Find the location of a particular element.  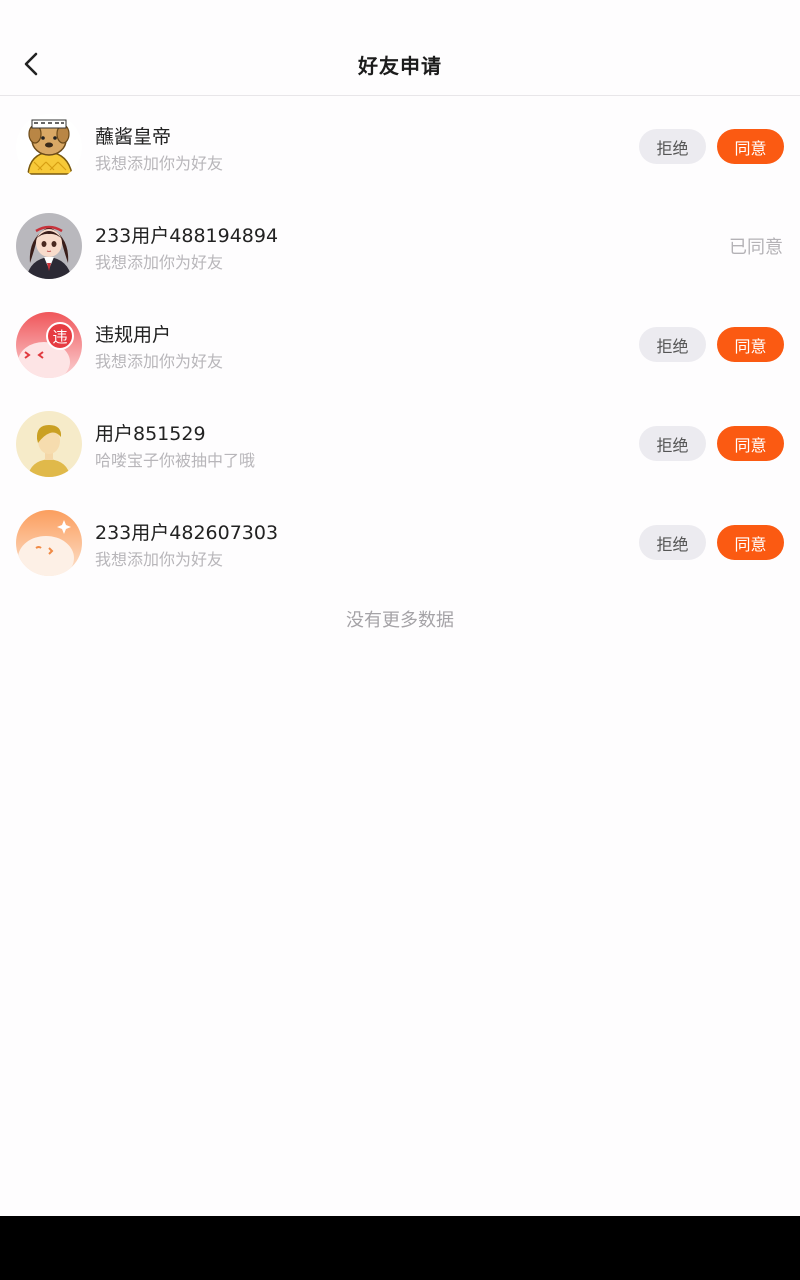

no-more-data-text: 没有更多数据 is located at coordinates (400, 620).